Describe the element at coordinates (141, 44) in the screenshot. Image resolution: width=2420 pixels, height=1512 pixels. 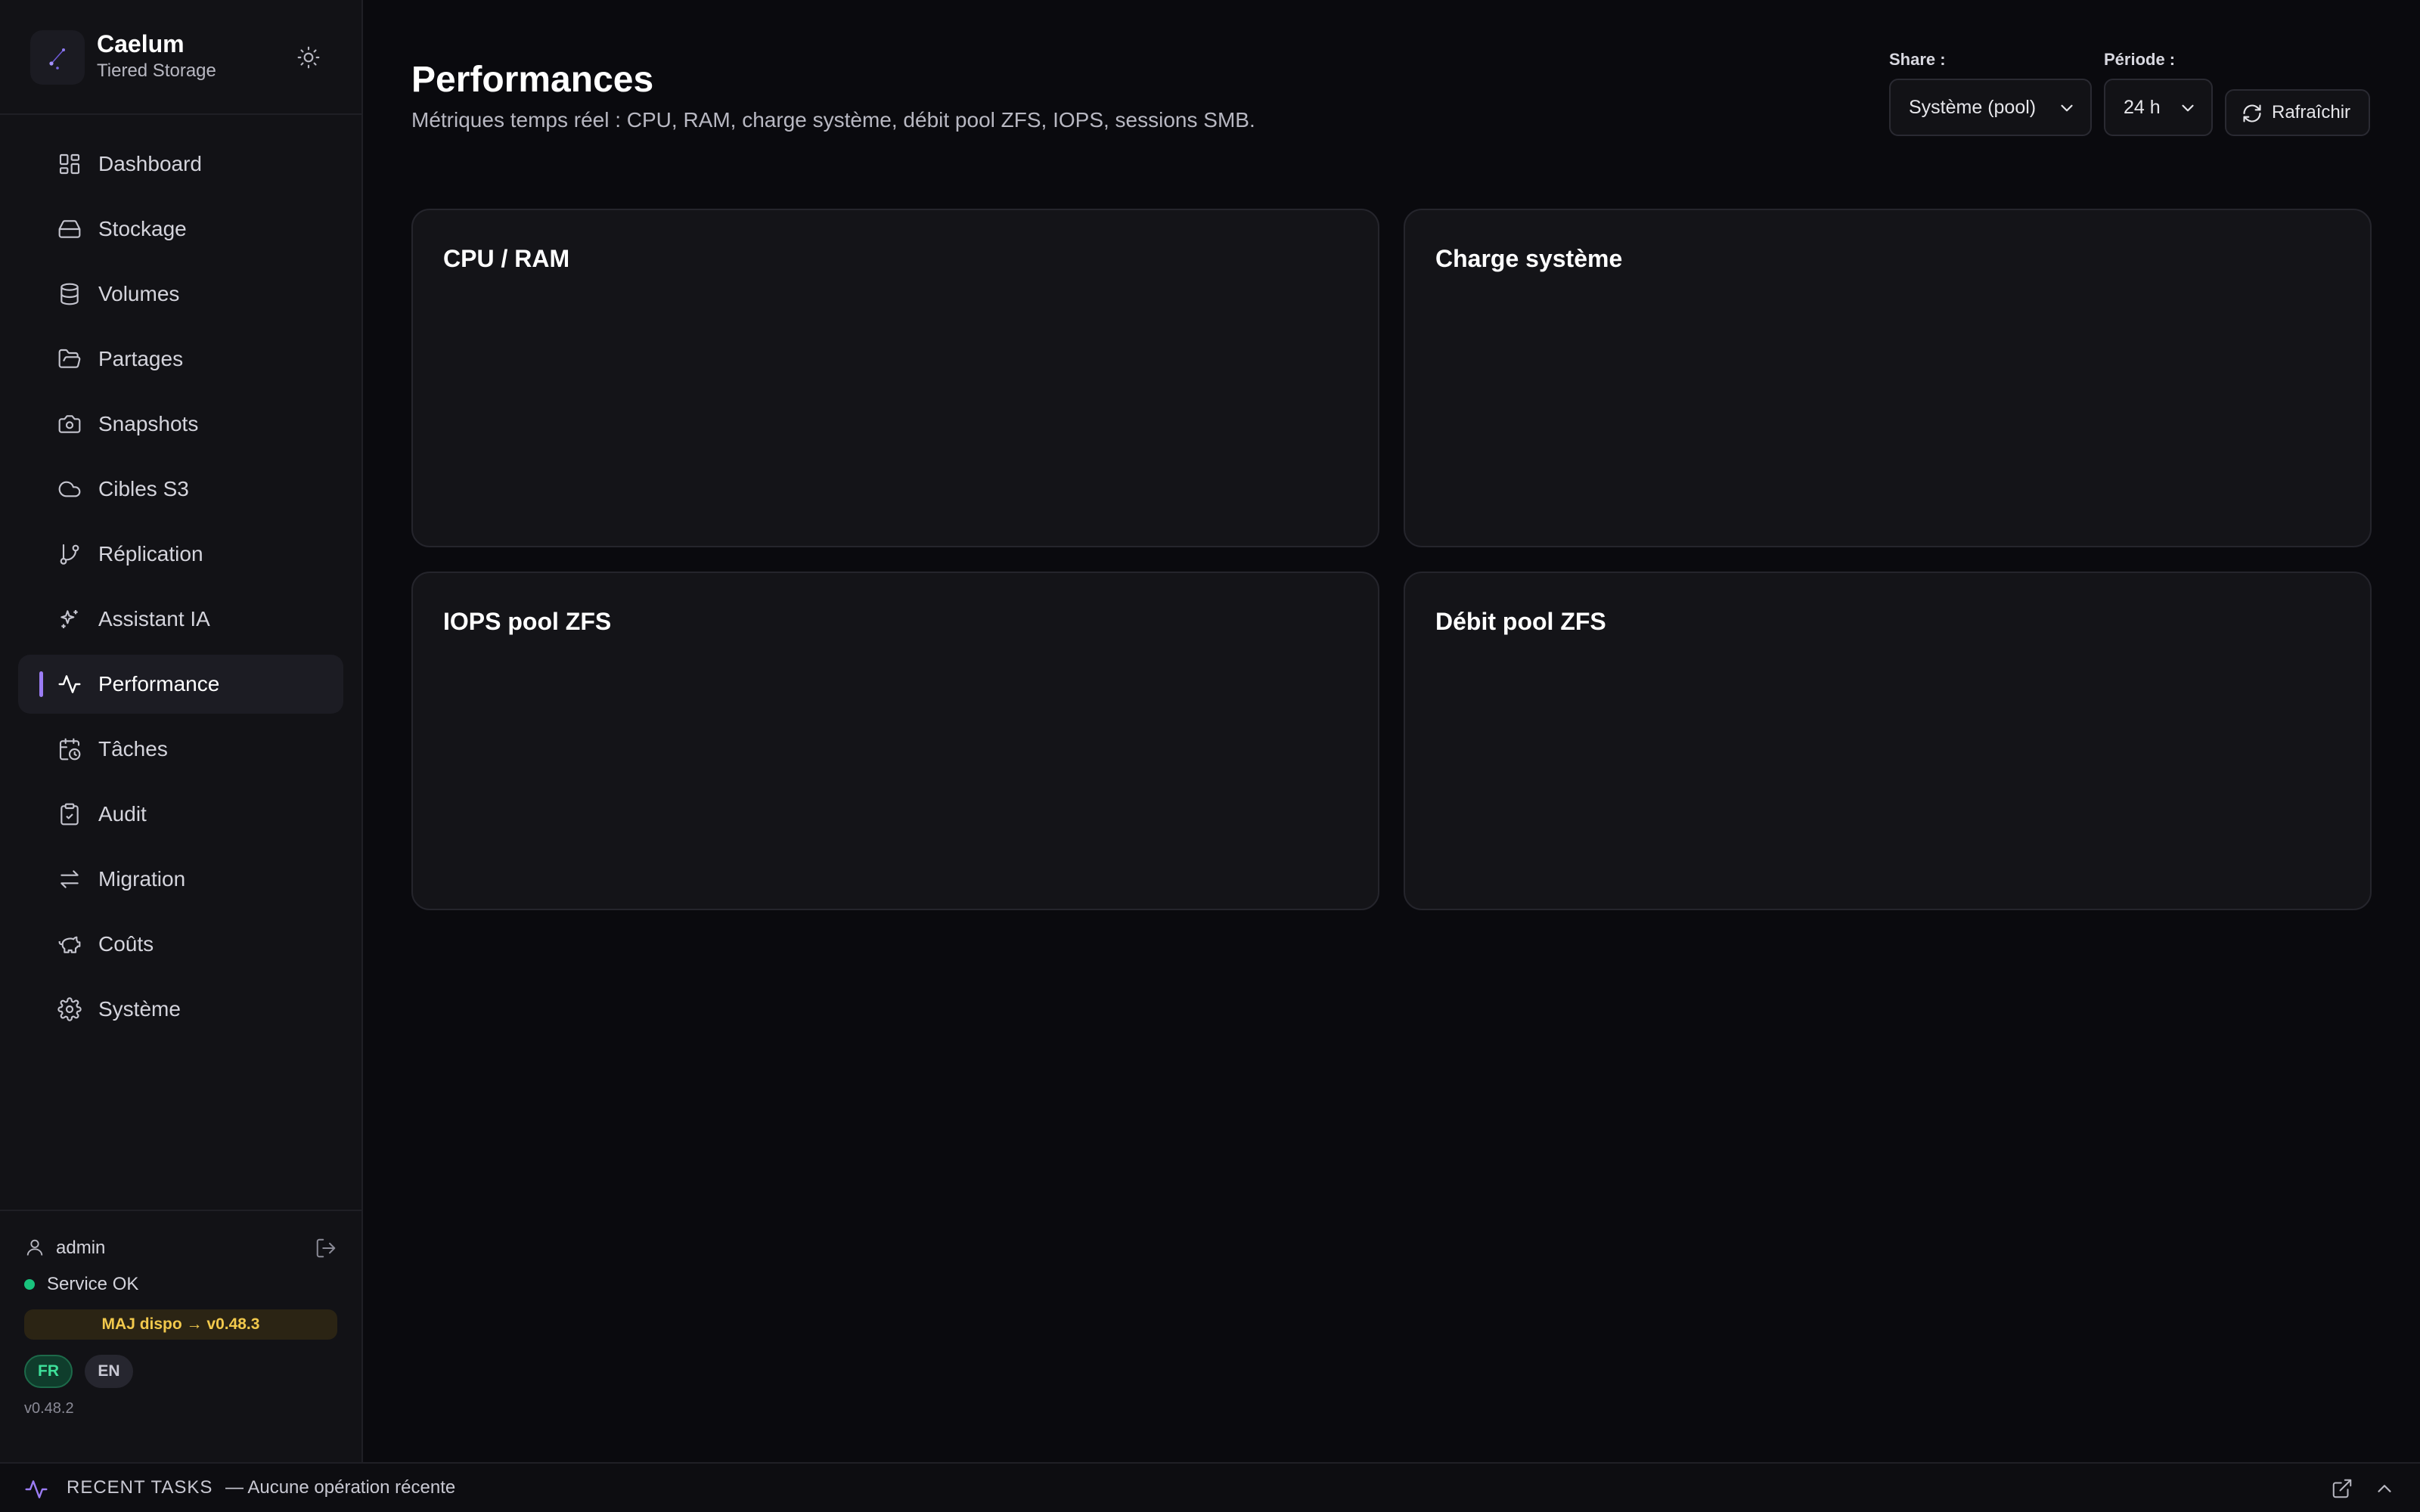
I see `brand-name: Caelum` at that location.